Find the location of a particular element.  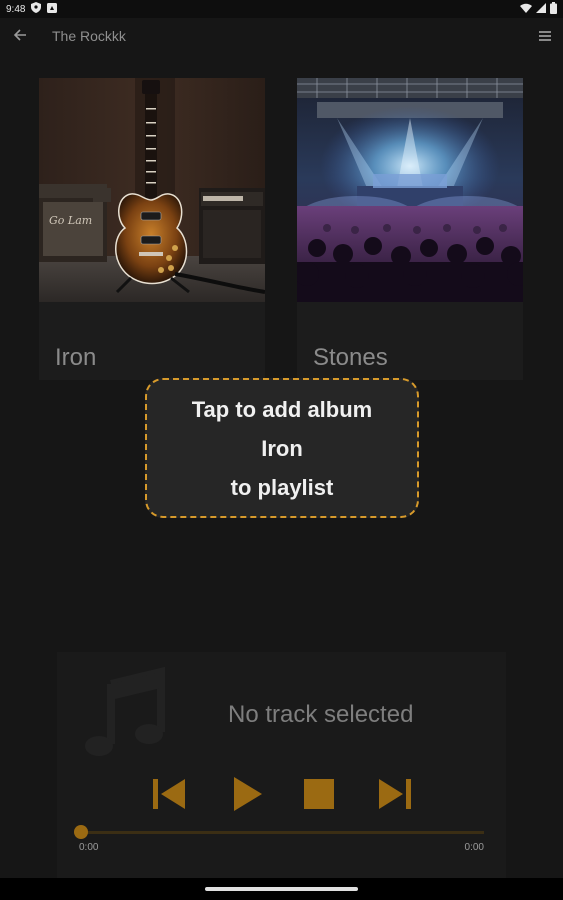

skip-previous-button is located at coordinates (169, 796).